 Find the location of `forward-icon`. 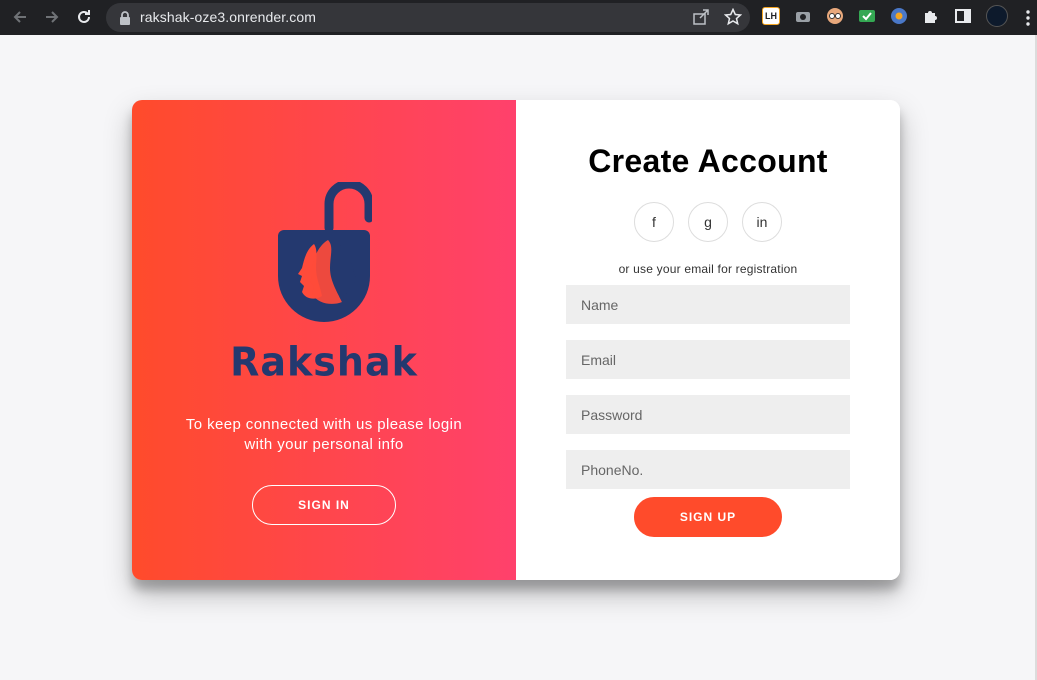

forward-icon is located at coordinates (52, 17).